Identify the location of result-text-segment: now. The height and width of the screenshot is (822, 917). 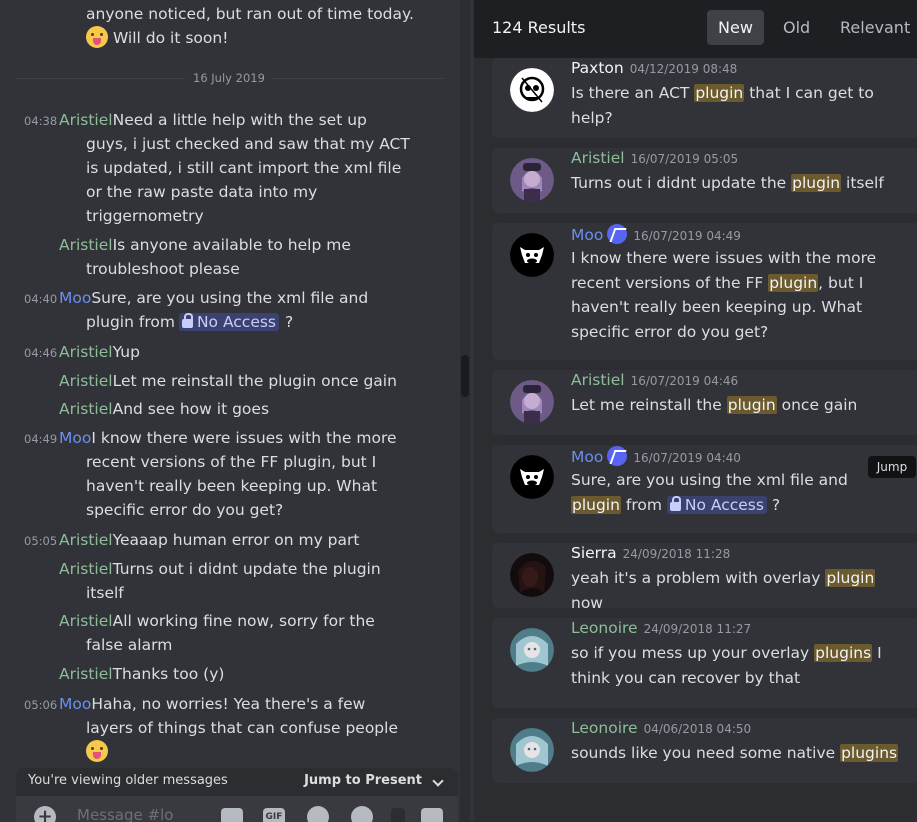
(587, 602).